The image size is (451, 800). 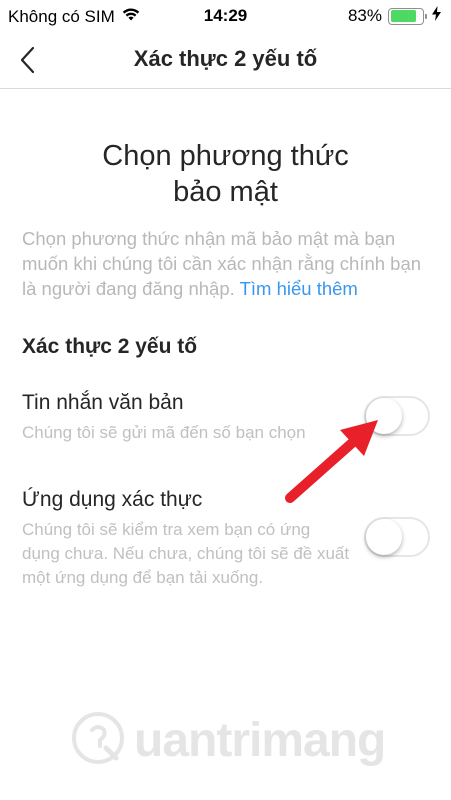 I want to click on navigation-bar: Xác thực 2 yếu tố, so click(x=225, y=60).